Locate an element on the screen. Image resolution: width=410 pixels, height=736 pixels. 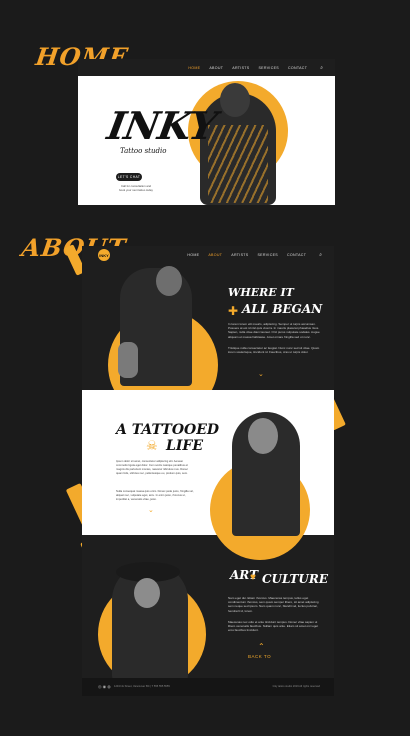
home-navbar: HOME ABOUT ARTISTS SERVICES CONTACT ⌕ is located at coordinates (206, 67).